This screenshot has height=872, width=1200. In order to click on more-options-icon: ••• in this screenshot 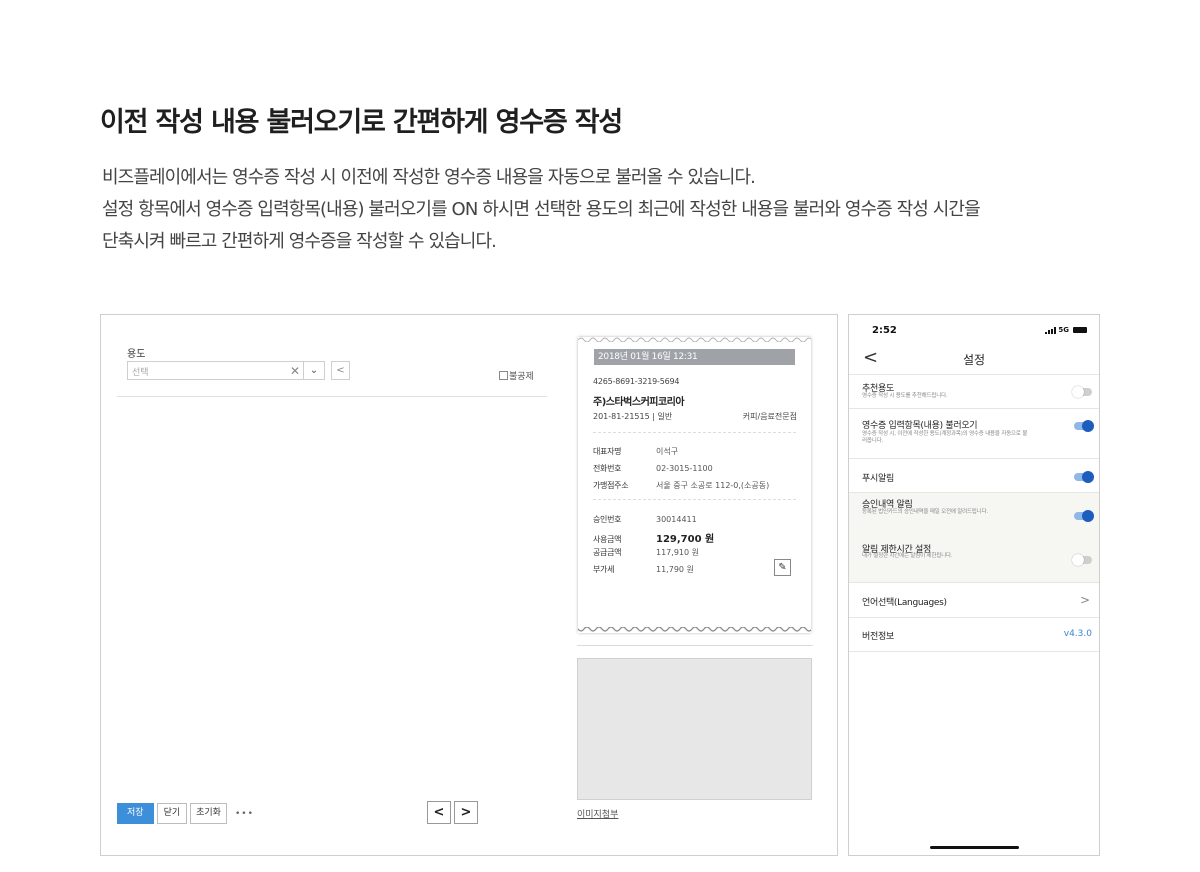, I will do `click(244, 814)`.